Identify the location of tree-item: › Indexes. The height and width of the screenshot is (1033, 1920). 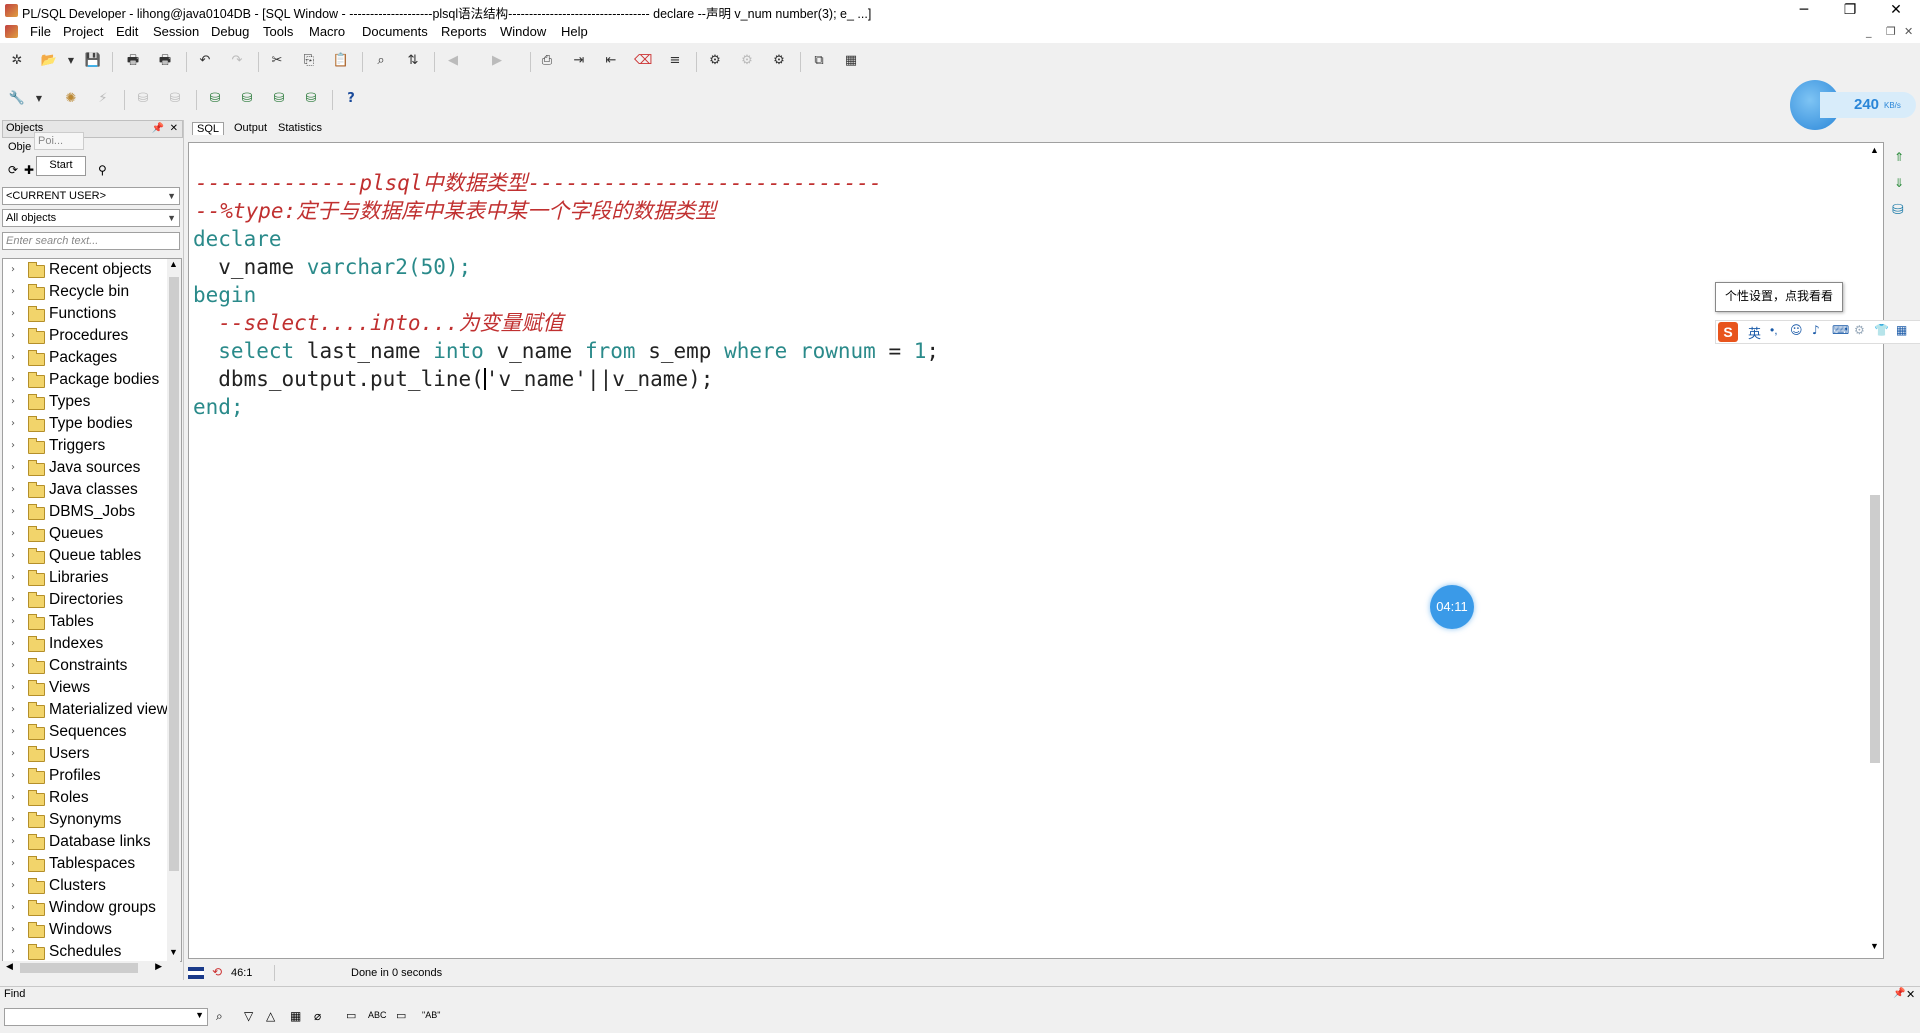
(85, 644).